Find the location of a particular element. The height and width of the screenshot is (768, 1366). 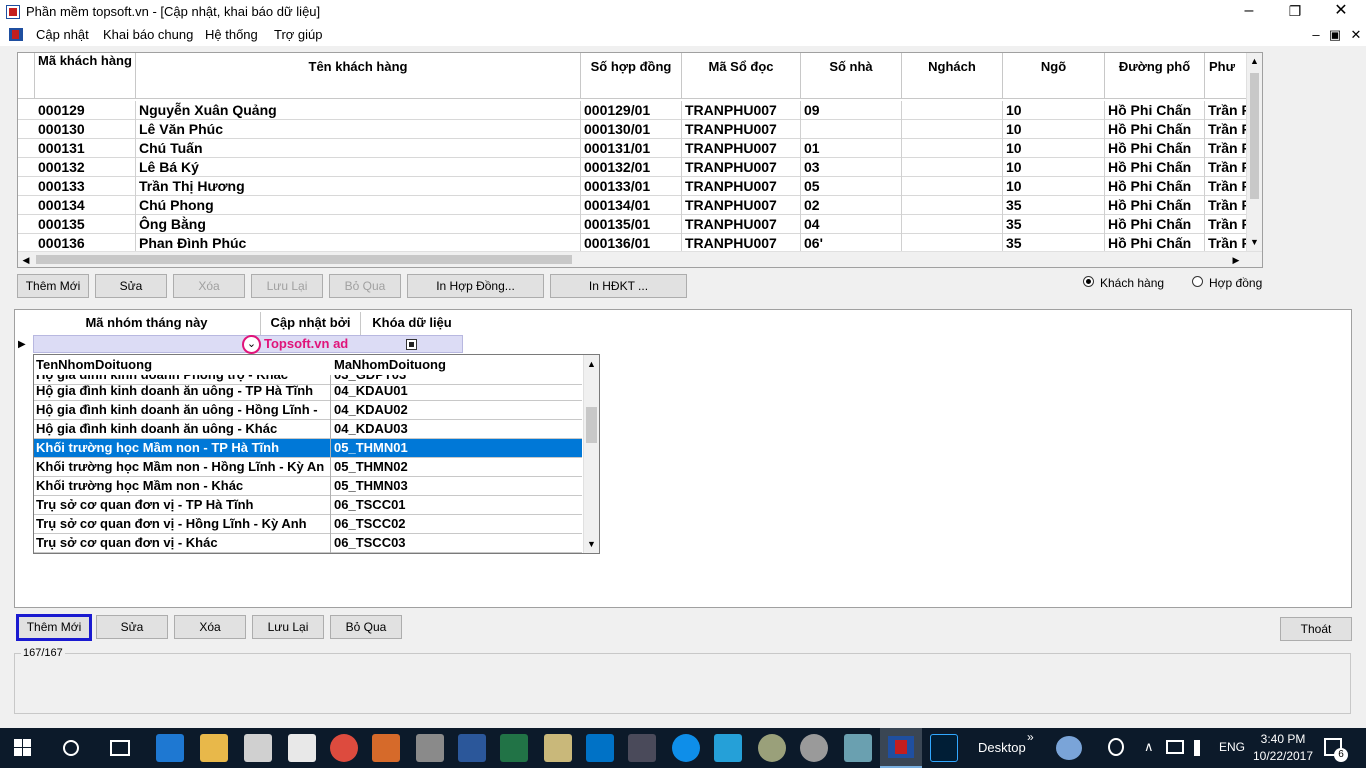

add-new-button-bottom: Thêm Mới is located at coordinates (54, 627).